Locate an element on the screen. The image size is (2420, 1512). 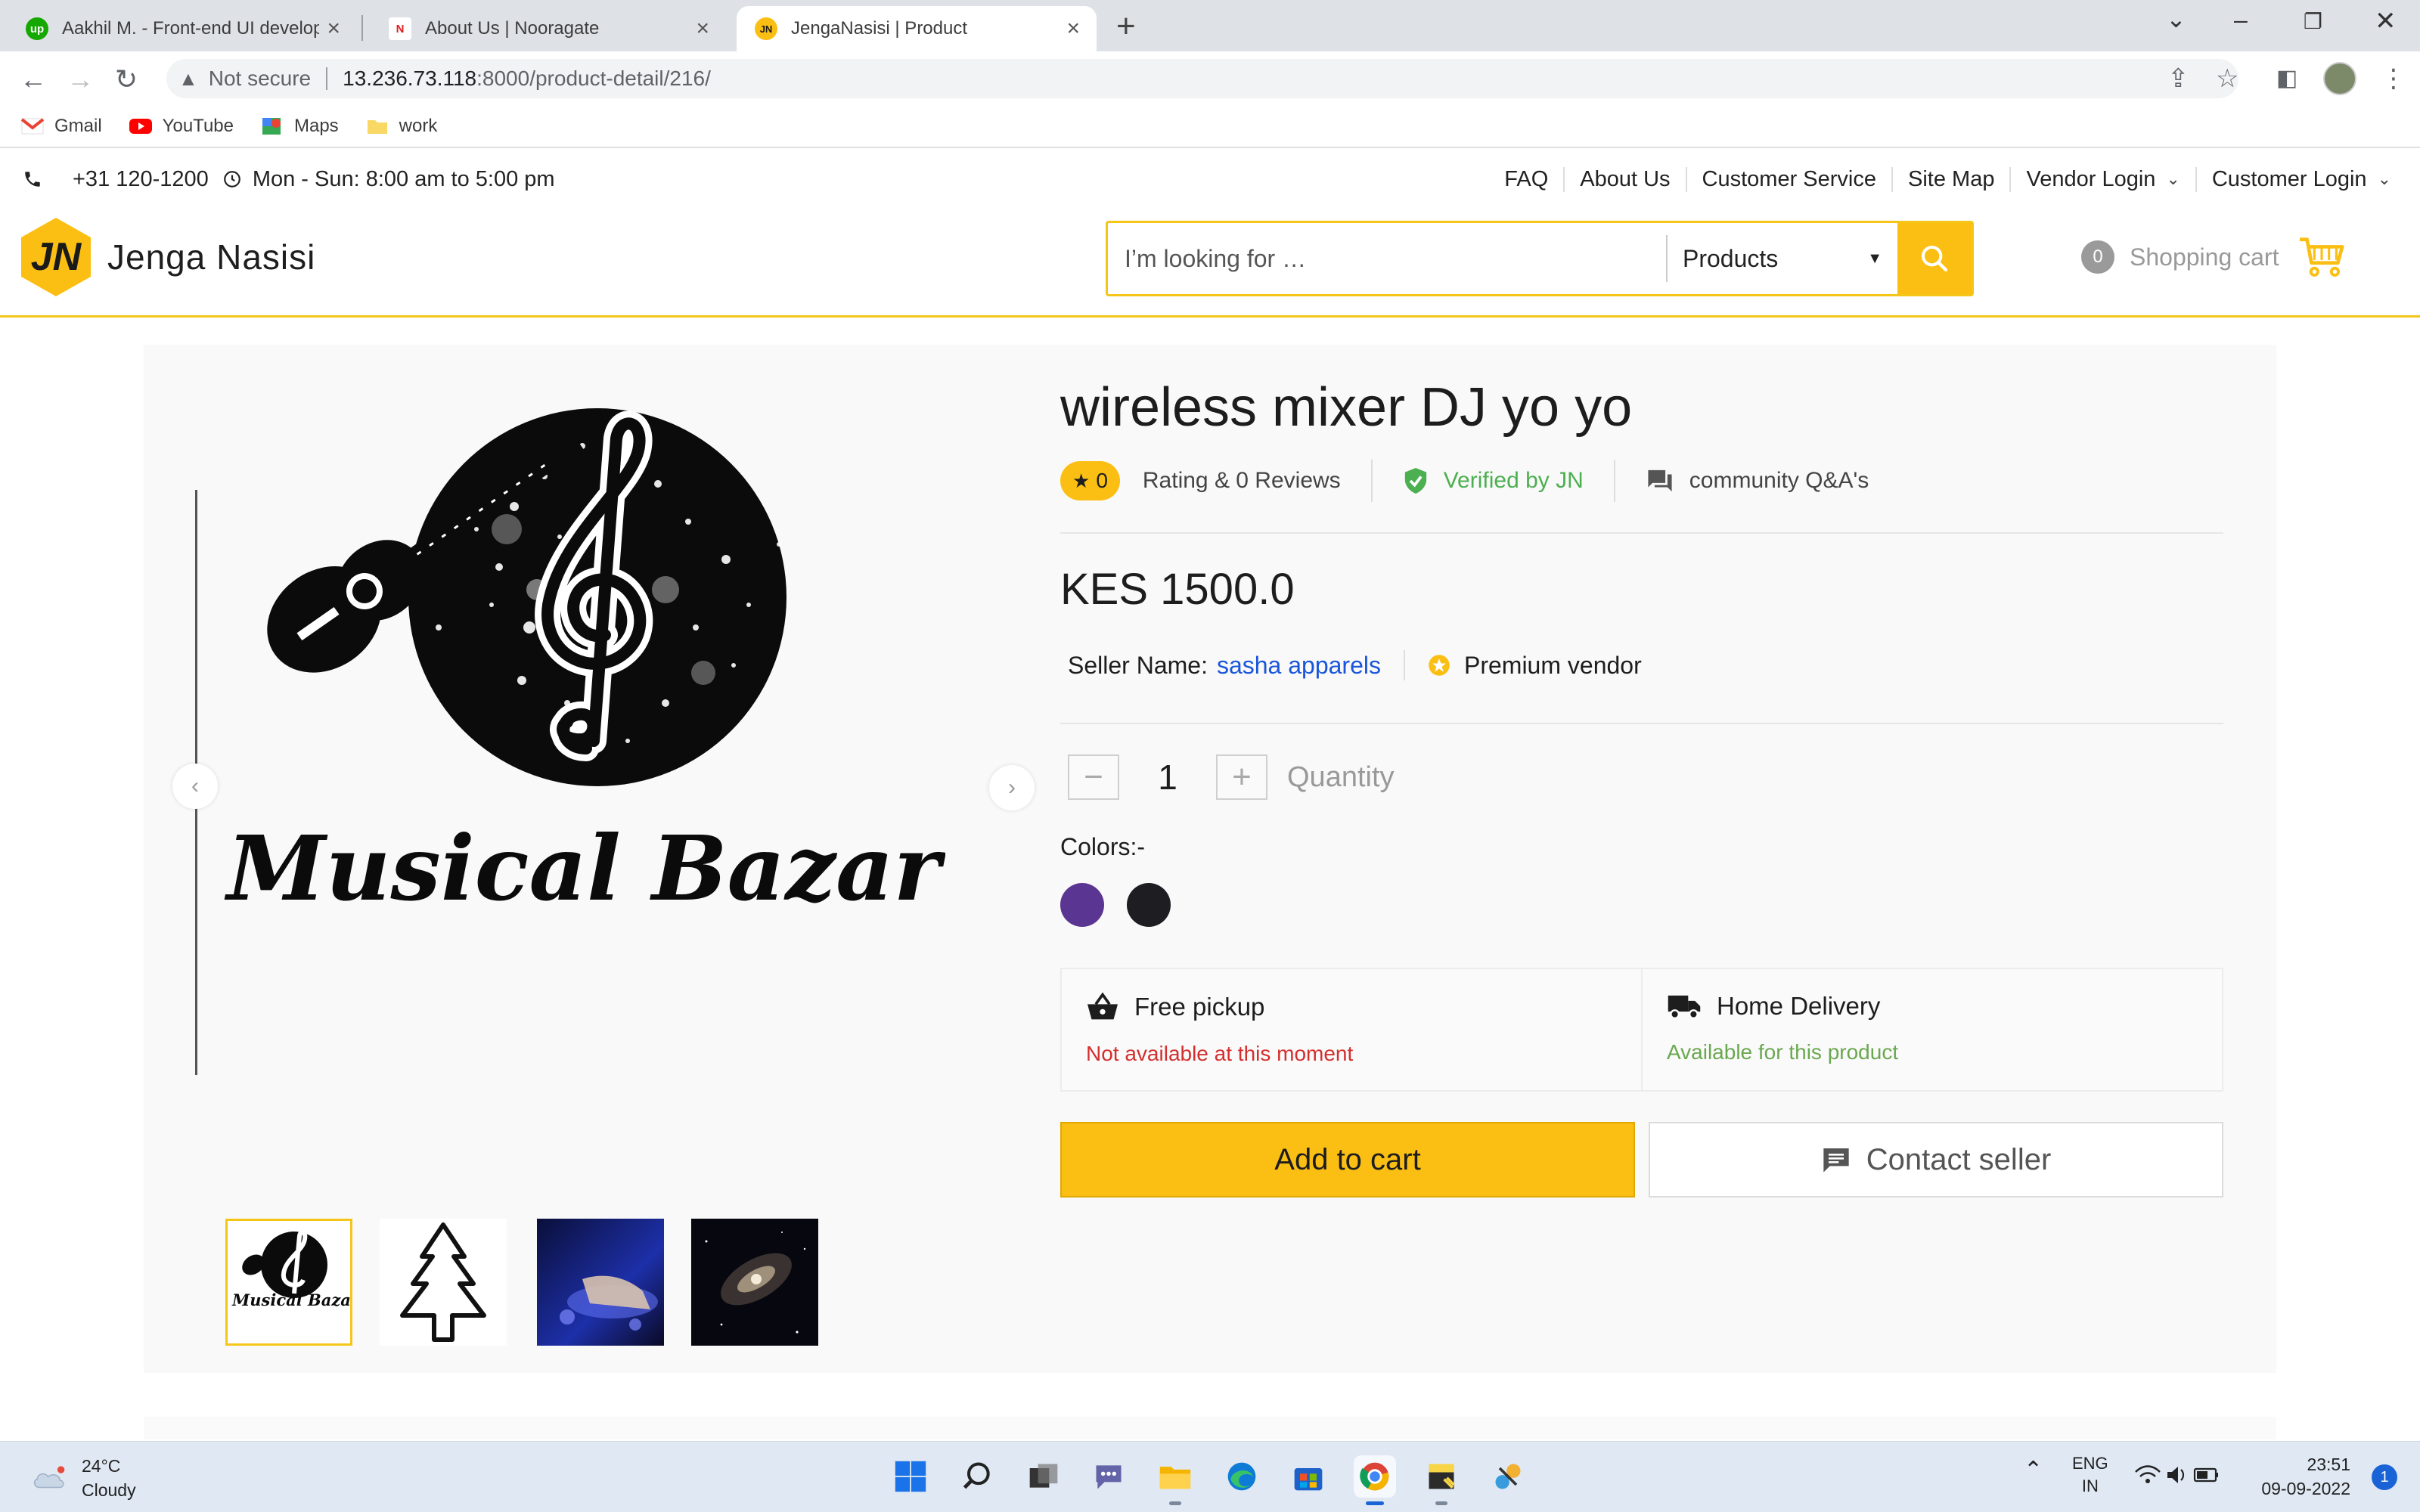
decrease-quantity-button: − is located at coordinates (1093, 777).